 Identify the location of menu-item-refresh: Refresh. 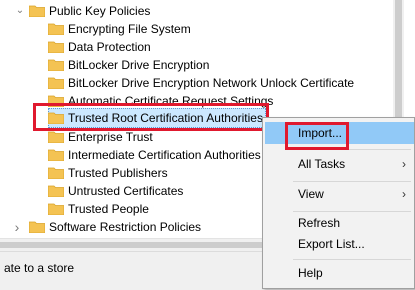
(339, 223).